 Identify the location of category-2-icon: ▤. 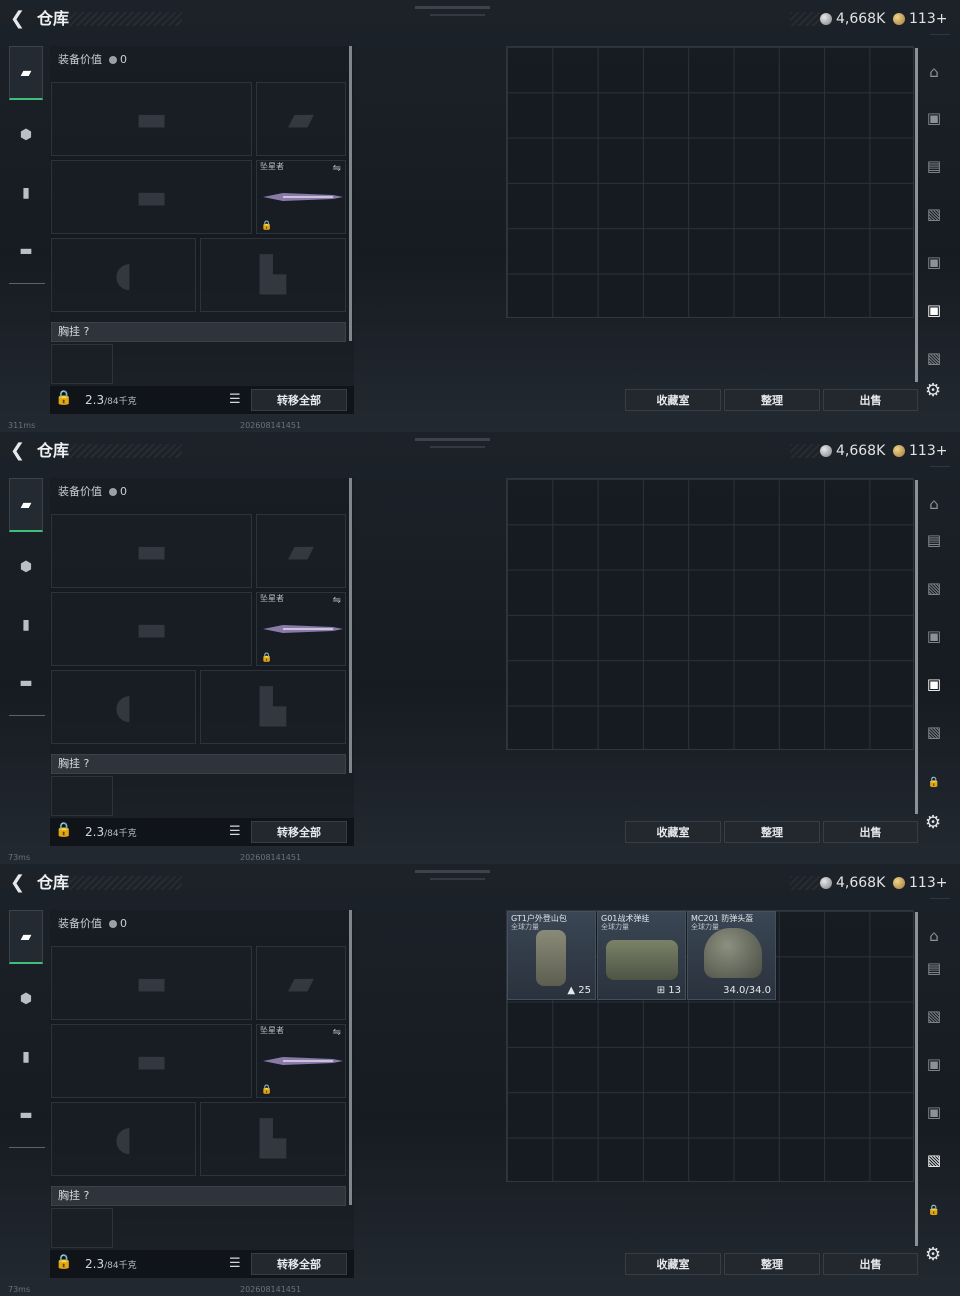
(934, 166).